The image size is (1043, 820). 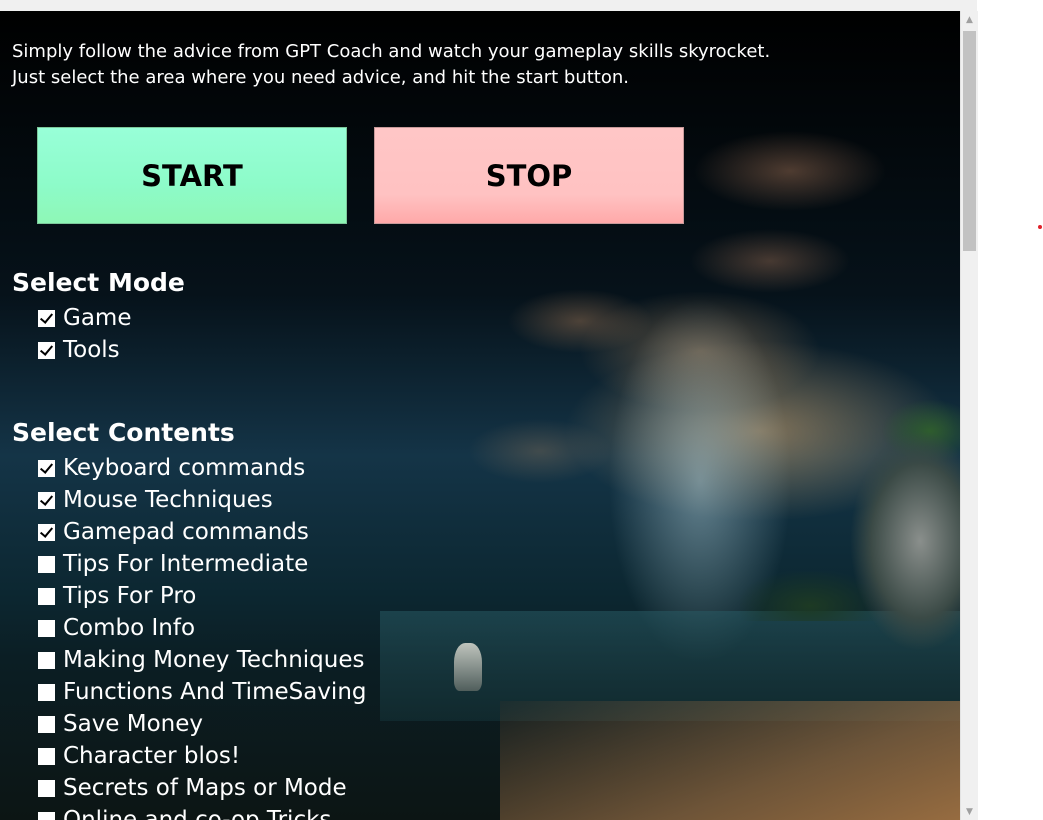 I want to click on vertical-scrollbar: ▲ ▼, so click(x=969, y=415).